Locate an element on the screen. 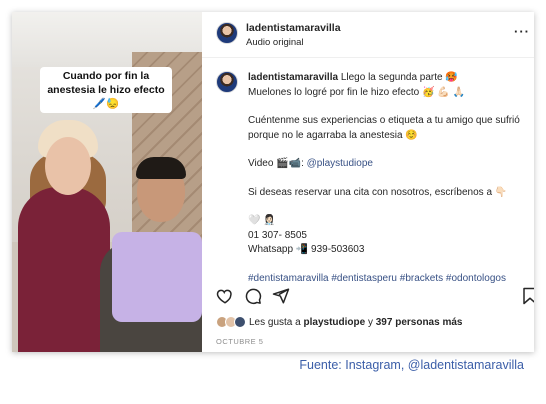 This screenshot has width=546, height=404. video-credit-link: @playstudiope is located at coordinates (340, 163).